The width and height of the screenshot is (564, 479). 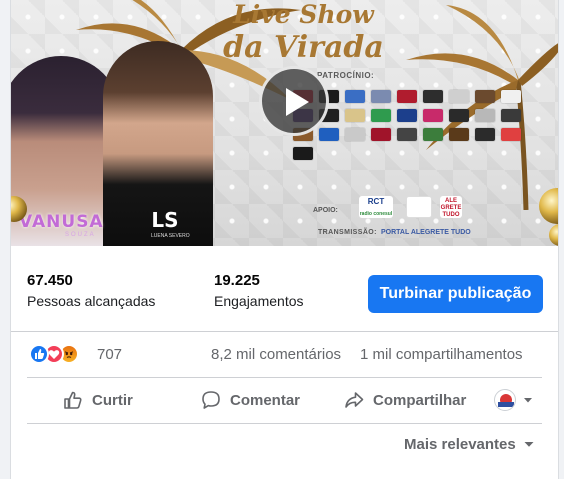 What do you see at coordinates (284, 331) in the screenshot?
I see `stats-divider` at bounding box center [284, 331].